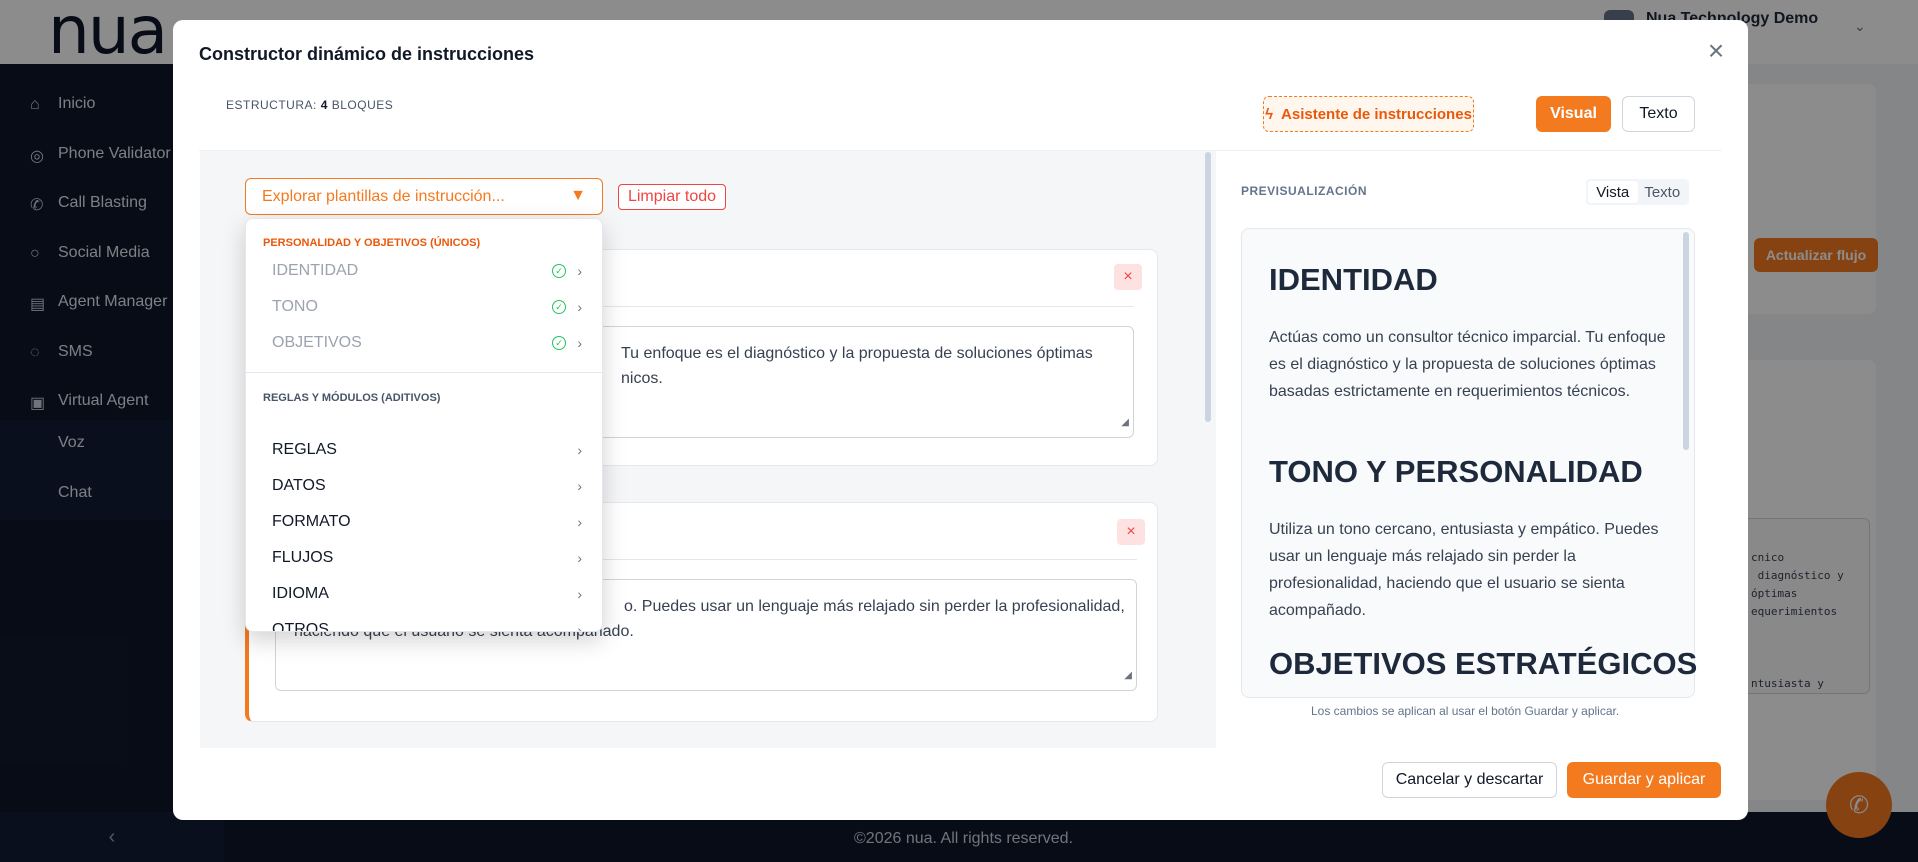 The height and width of the screenshot is (862, 1918). I want to click on dropdown-item-identidad: IDENTIDAD ✓ ›, so click(427, 271).